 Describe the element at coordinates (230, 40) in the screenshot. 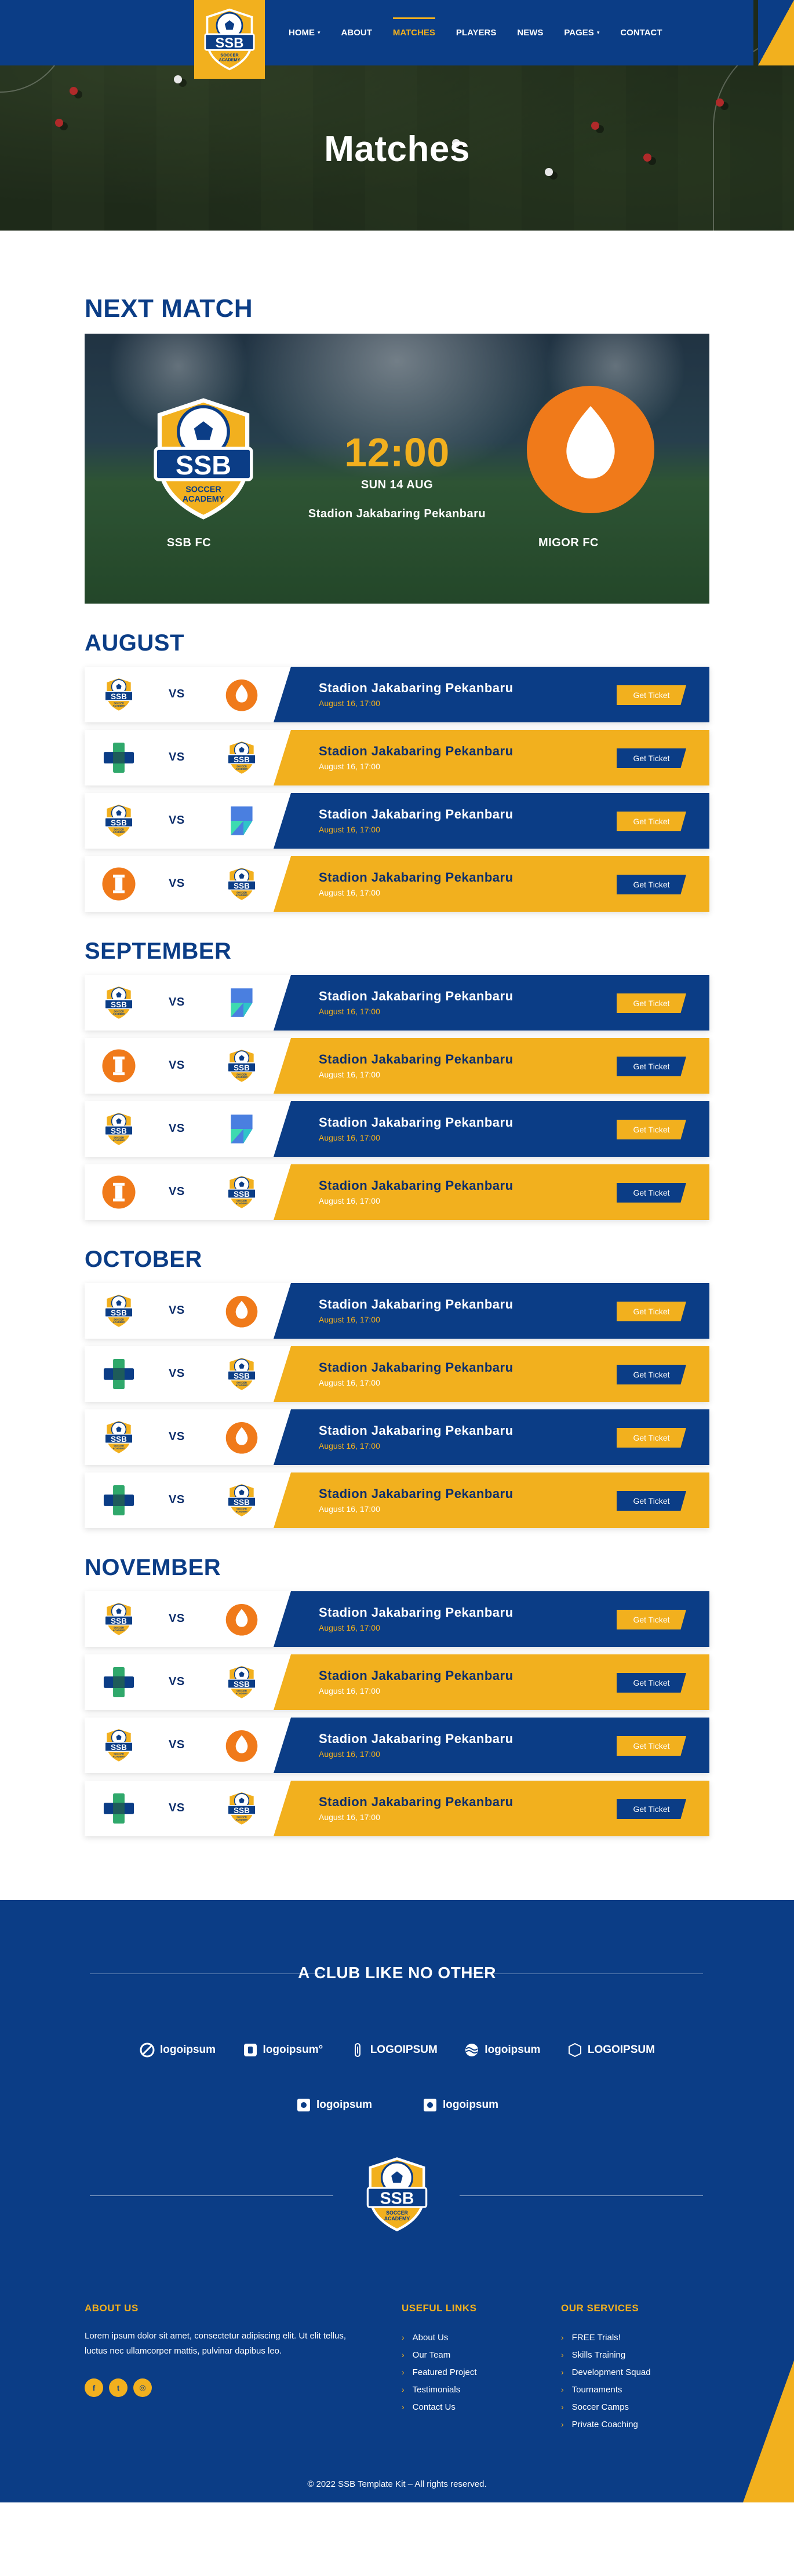

I see `site-logo` at that location.